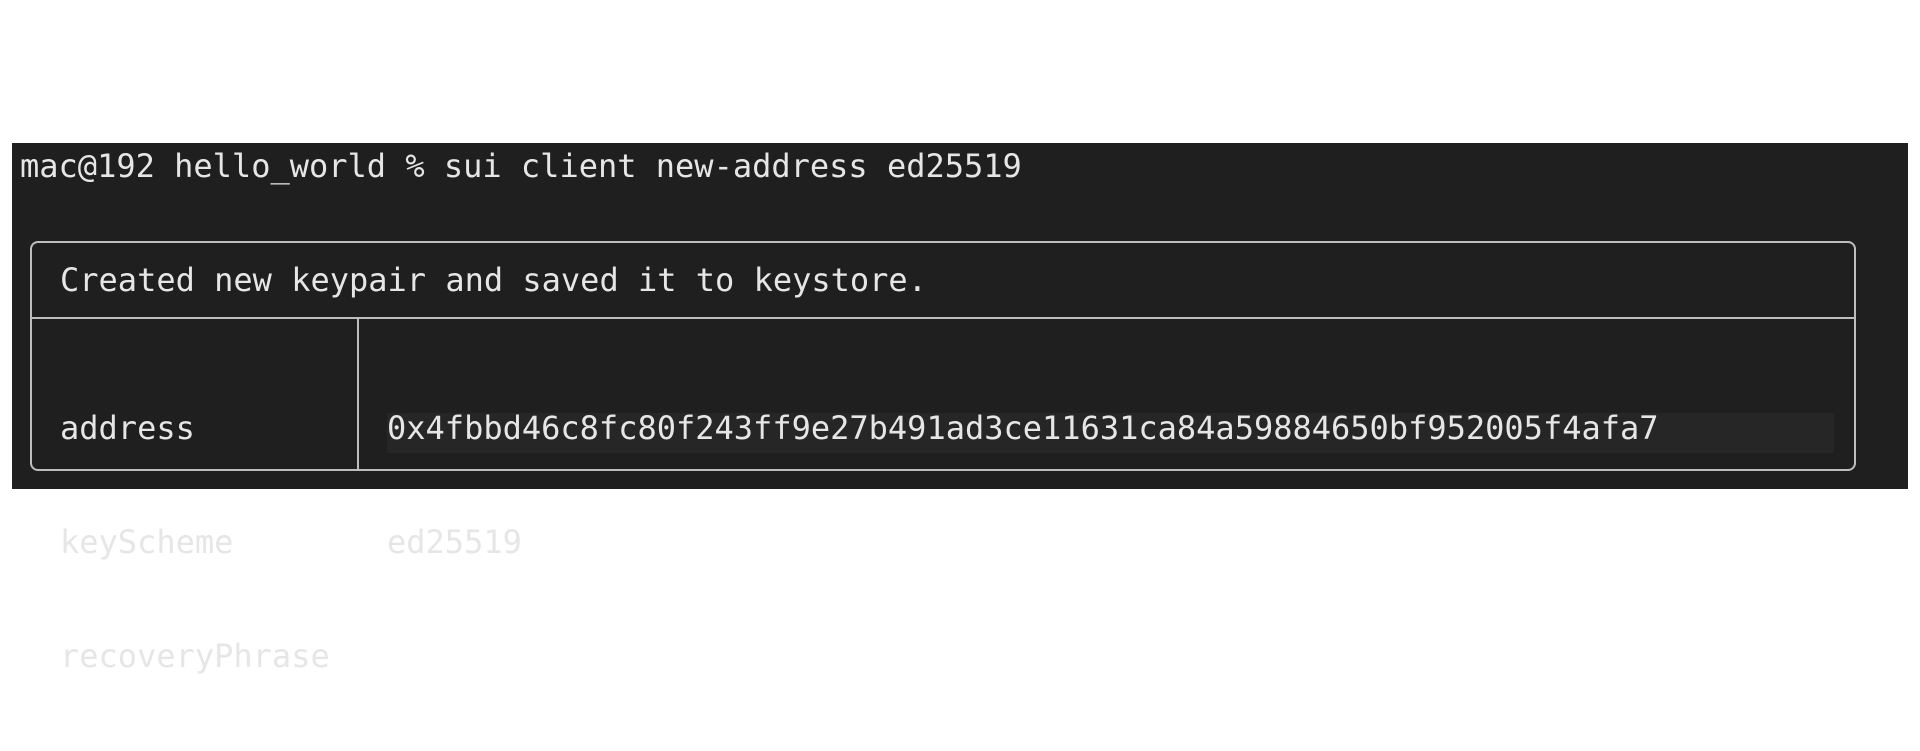 The height and width of the screenshot is (751, 1920). I want to click on value-keyscheme: ed25519, so click(454, 542).